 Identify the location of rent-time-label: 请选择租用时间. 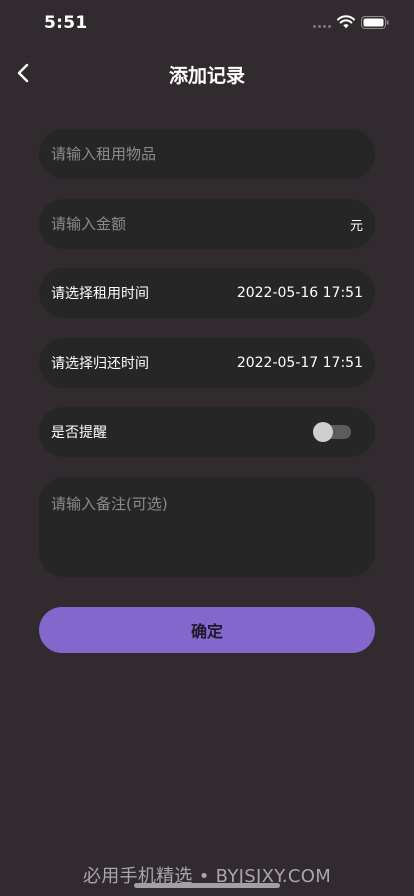
(100, 294).